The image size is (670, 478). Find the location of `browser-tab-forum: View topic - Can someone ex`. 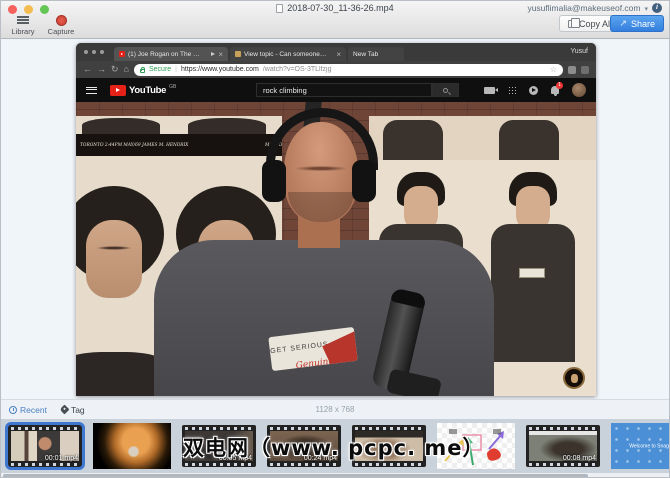

browser-tab-forum: View topic - Can someone ex is located at coordinates (288, 54).